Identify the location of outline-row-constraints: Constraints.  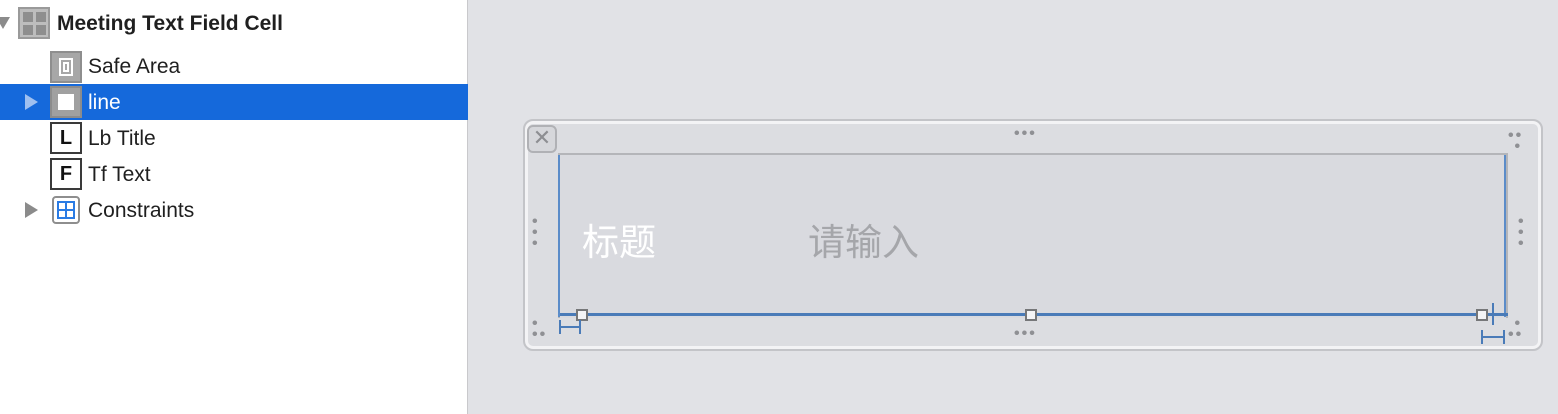
(234, 210).